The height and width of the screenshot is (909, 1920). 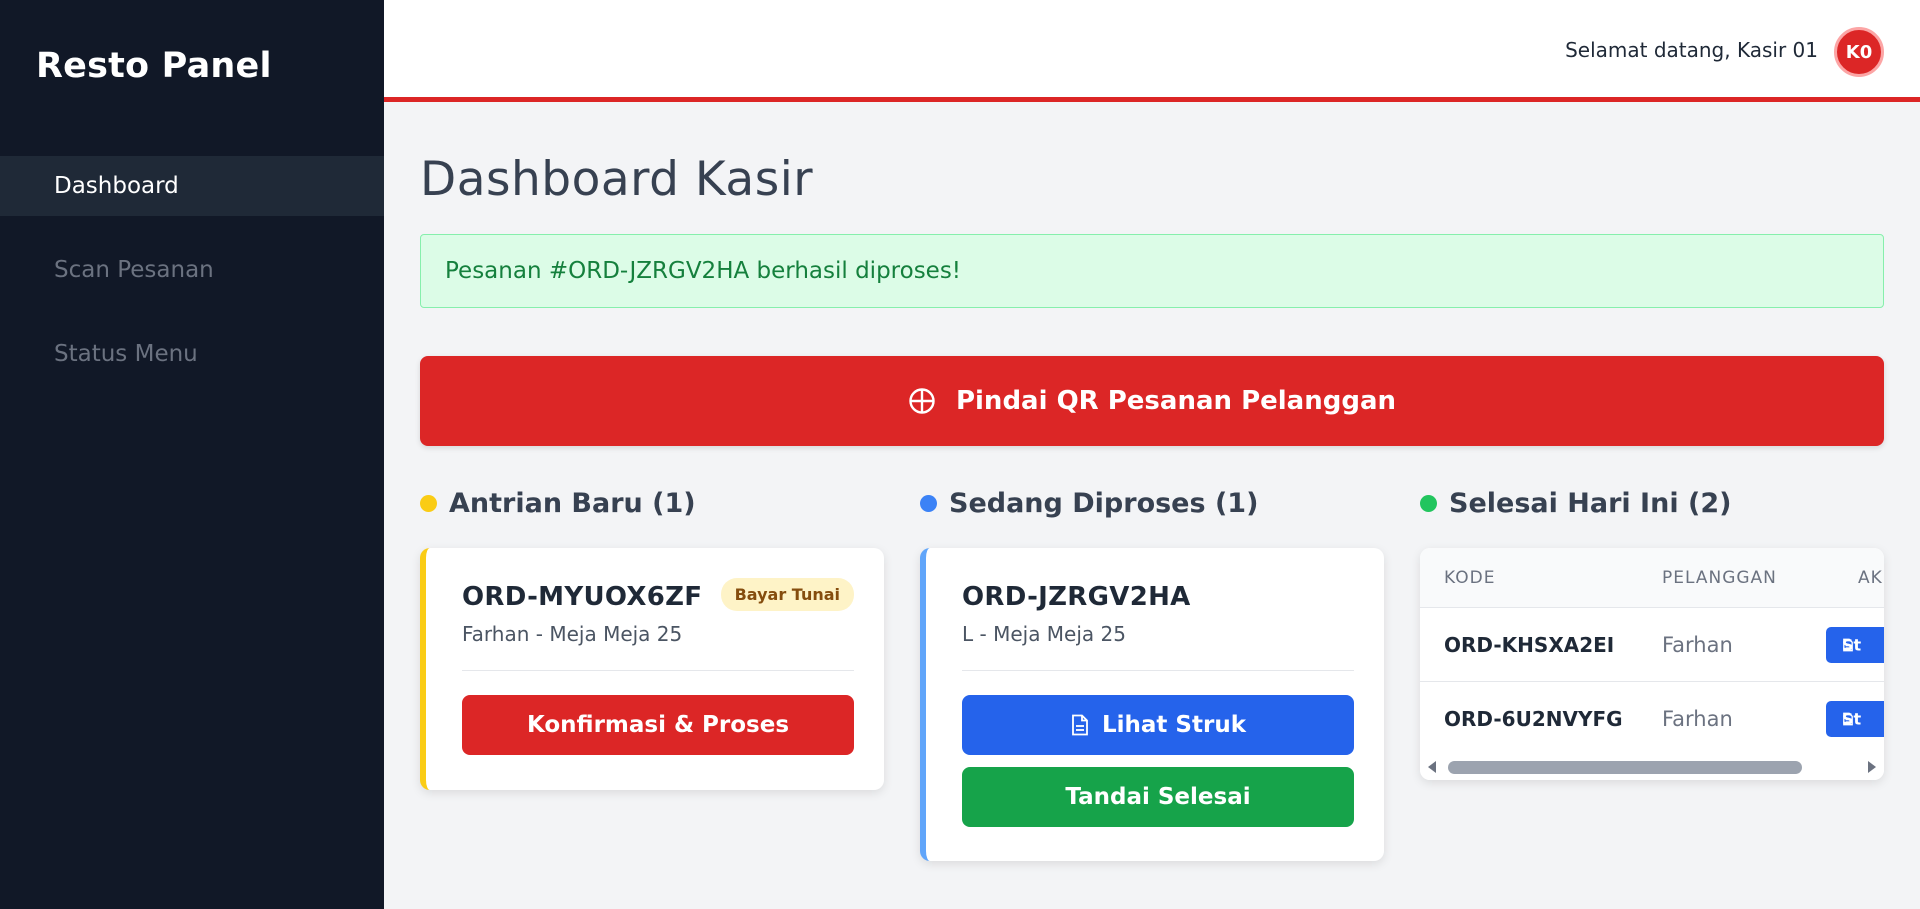 I want to click on success-alert: Pesanan #ORD-JZRGV2HA berhasil diproses!, so click(x=1152, y=271).